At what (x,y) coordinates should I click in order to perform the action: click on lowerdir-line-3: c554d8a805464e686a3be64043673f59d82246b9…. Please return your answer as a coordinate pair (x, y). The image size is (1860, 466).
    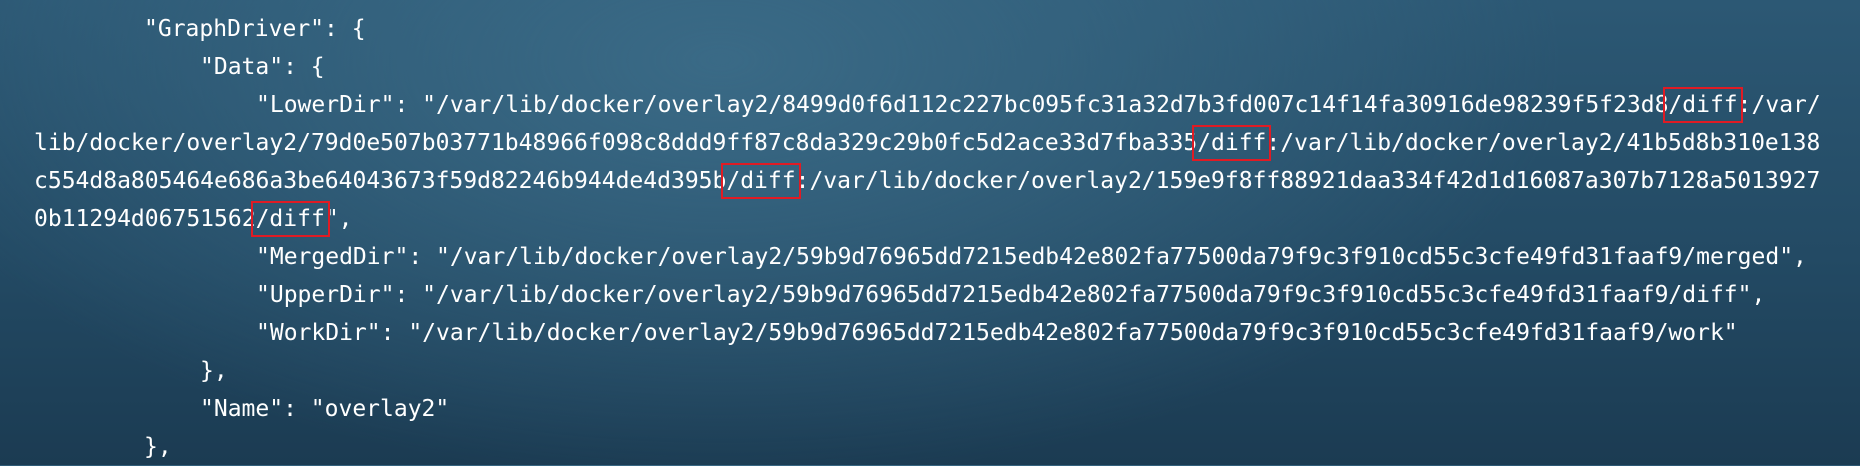
    Looking at the image, I should click on (947, 181).